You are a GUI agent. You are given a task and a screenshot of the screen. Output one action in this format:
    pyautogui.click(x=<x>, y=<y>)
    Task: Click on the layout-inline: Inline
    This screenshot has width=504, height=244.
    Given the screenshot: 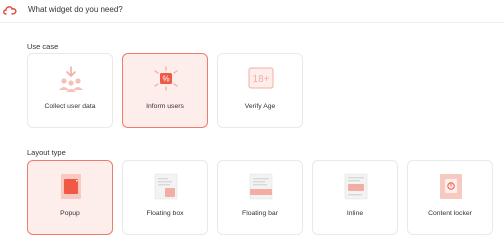 What is the action you would take?
    pyautogui.click(x=355, y=197)
    